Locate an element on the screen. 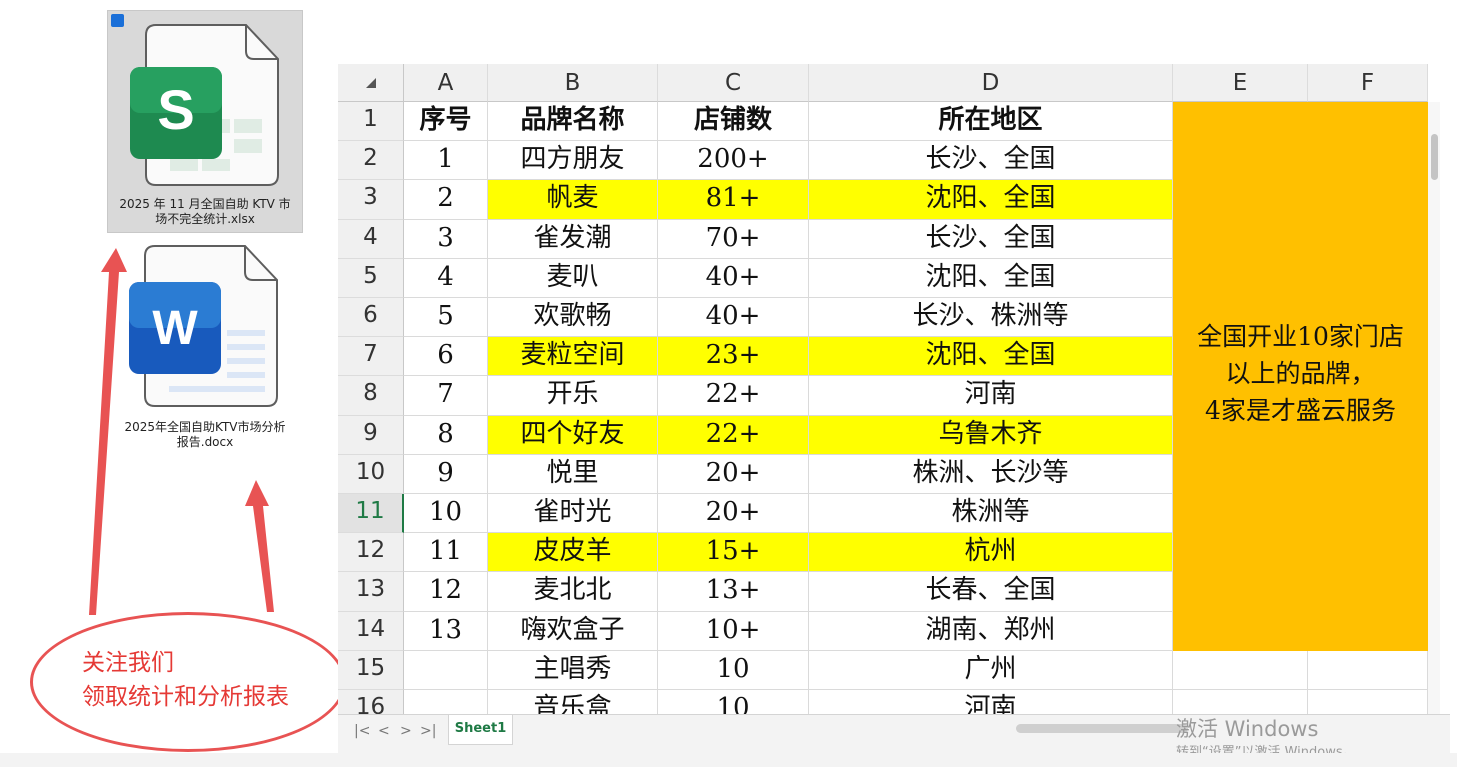 The width and height of the screenshot is (1457, 767). row-header: 14 is located at coordinates (371, 631).